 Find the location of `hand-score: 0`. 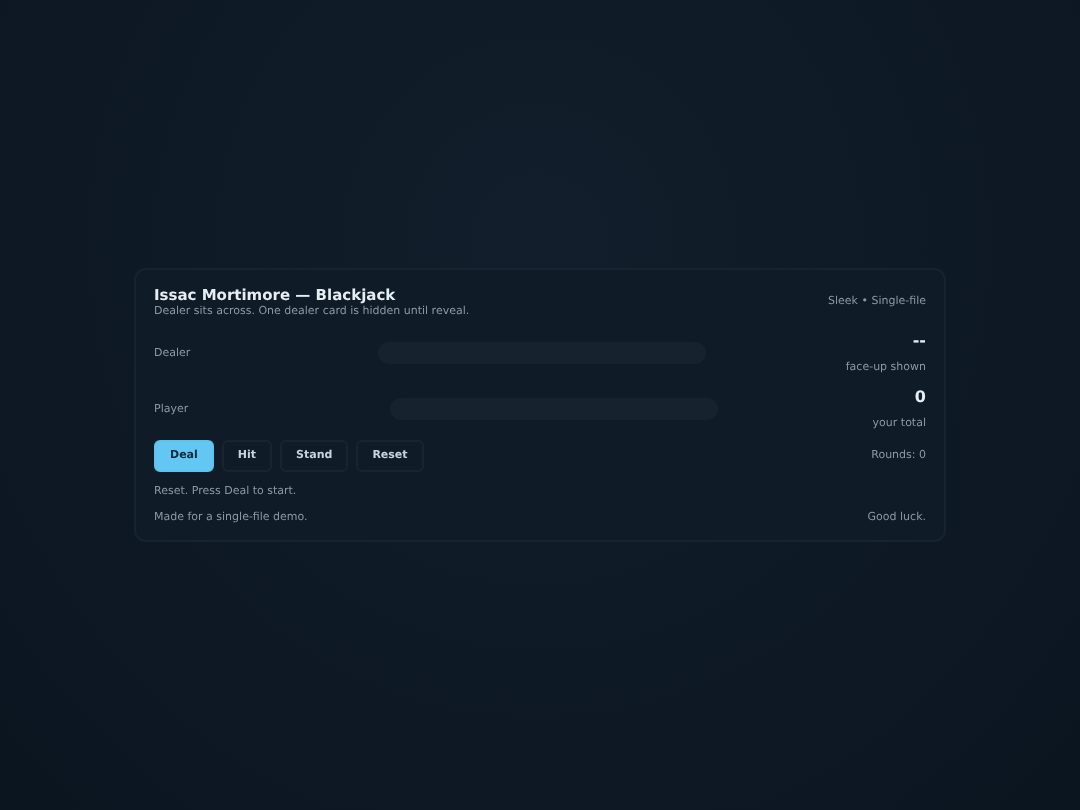

hand-score: 0 is located at coordinates (920, 397).